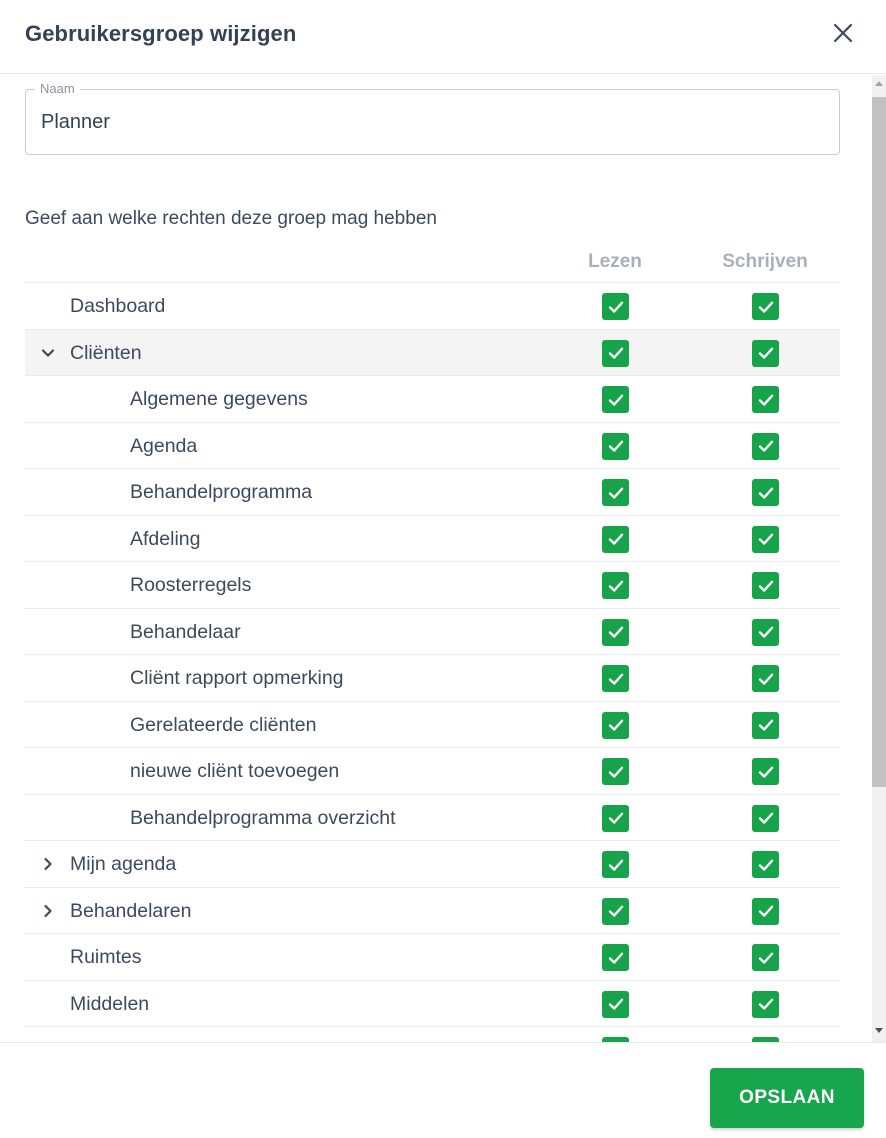 The image size is (886, 1138). I want to click on permission-row-label: Afdeling, so click(165, 538).